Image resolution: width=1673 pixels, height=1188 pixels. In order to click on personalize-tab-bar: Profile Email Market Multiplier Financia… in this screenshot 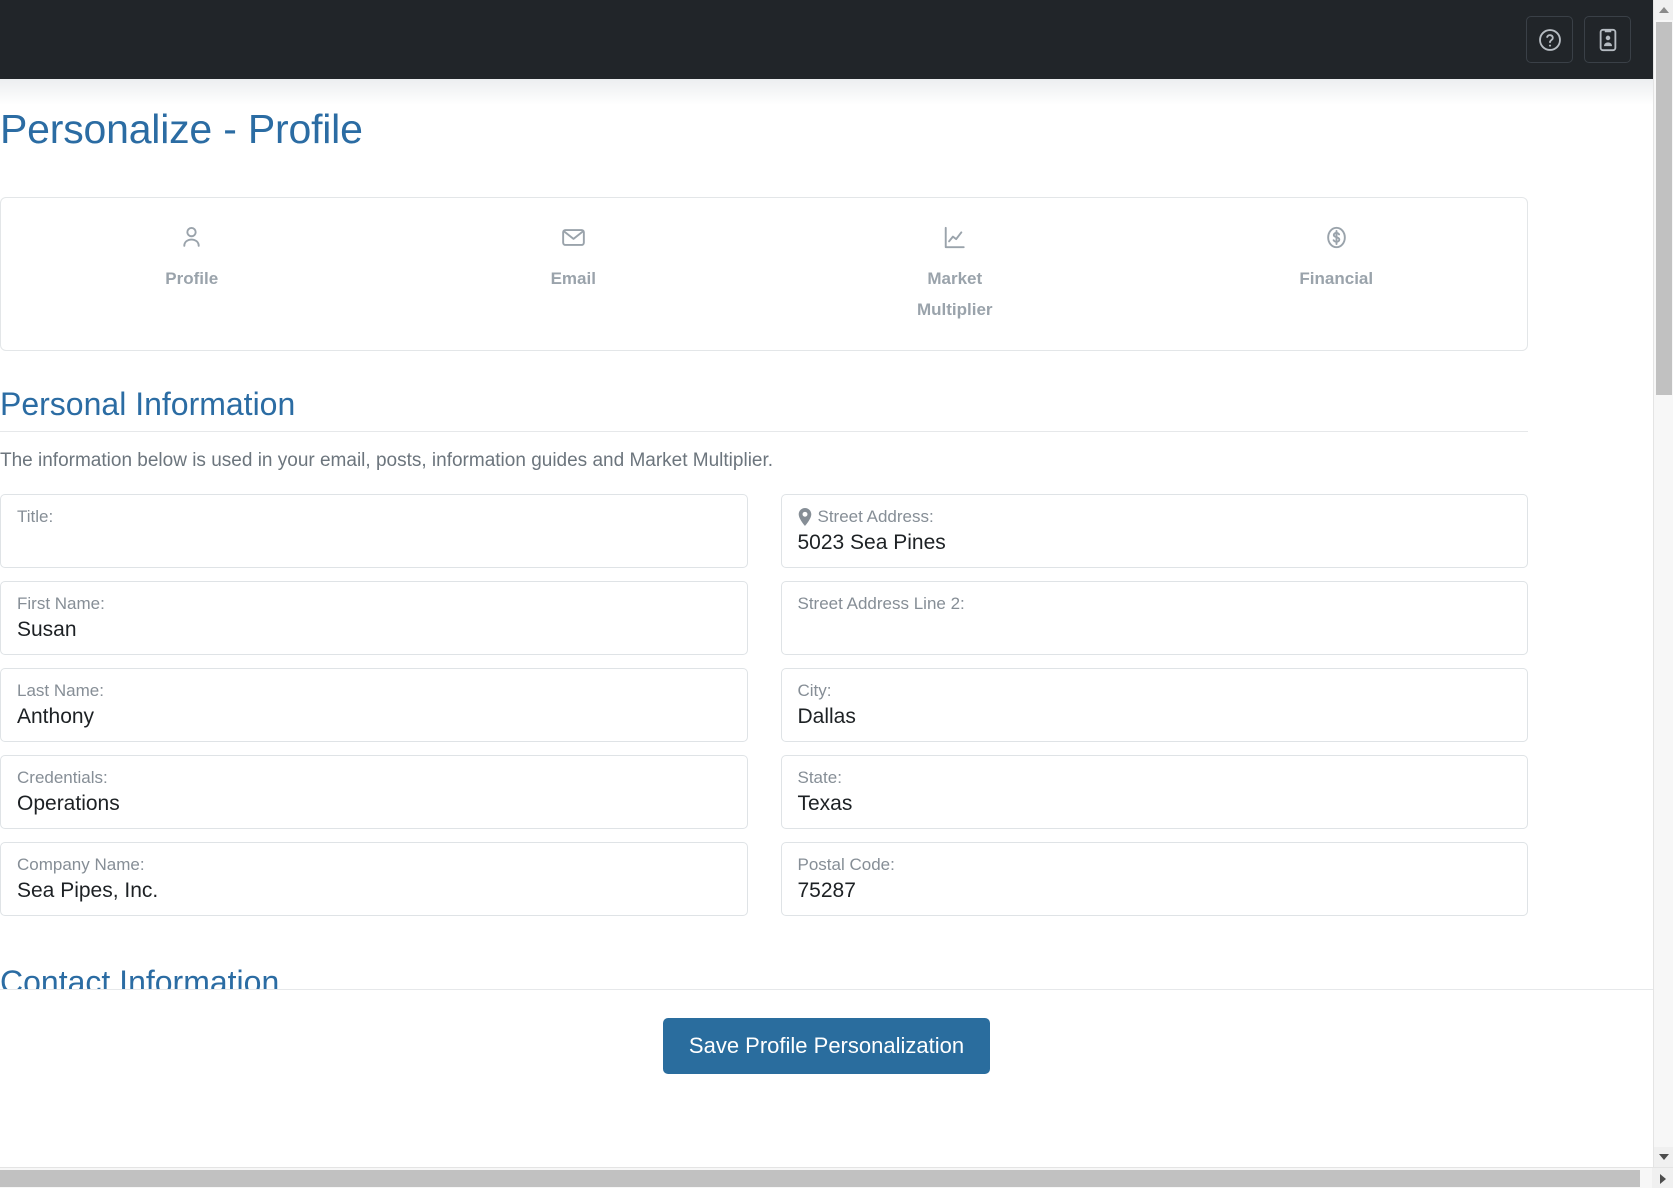, I will do `click(764, 274)`.